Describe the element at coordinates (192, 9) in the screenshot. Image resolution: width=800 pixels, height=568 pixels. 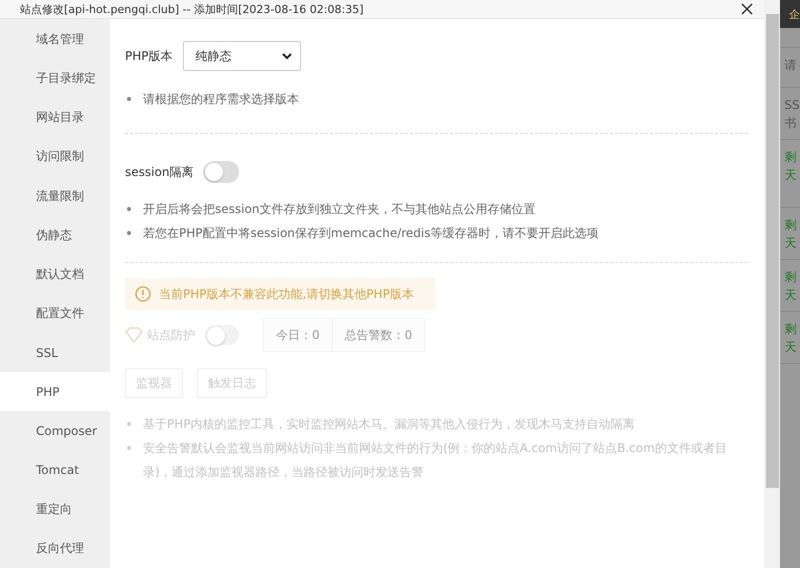
I see `window-title: 站点修改[api-hot.pengqi.club] -- 添加时间[2023-08-16 02:08:35]` at that location.